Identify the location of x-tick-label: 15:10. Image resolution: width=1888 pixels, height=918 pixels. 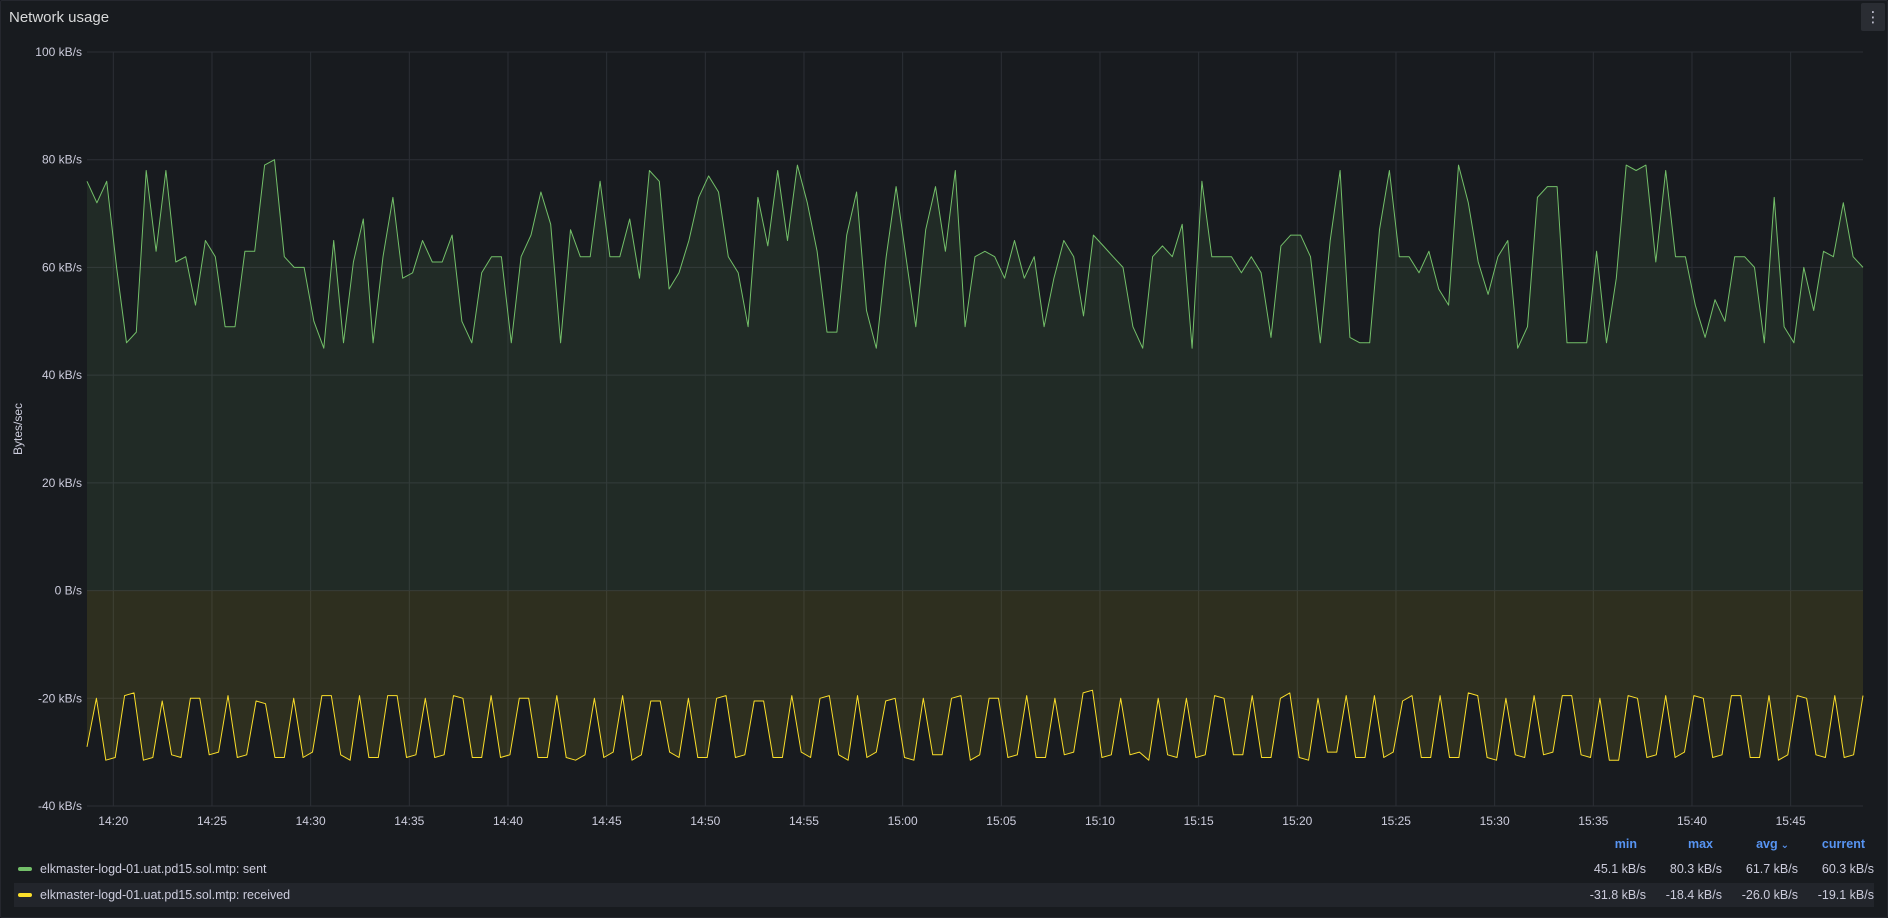
(1100, 821).